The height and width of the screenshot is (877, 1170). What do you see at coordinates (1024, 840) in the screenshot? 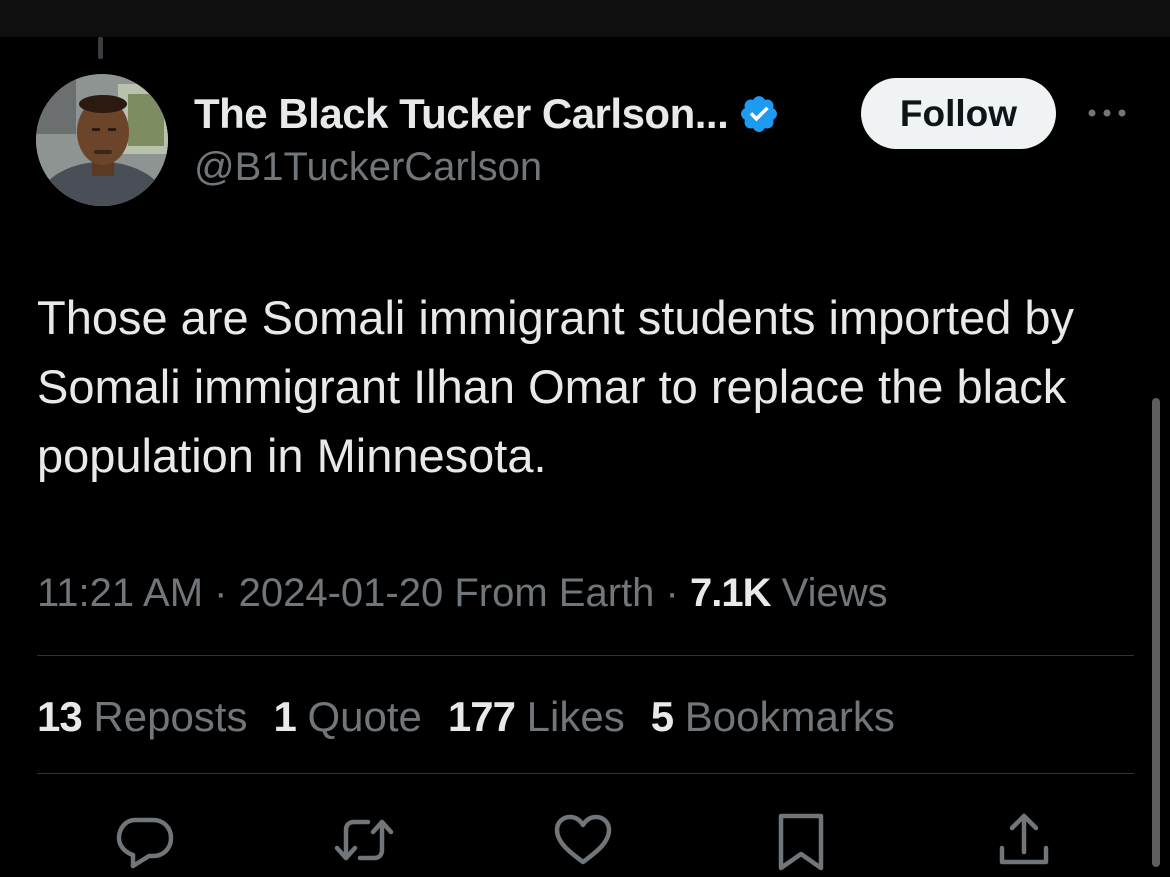
I see `share-icon` at bounding box center [1024, 840].